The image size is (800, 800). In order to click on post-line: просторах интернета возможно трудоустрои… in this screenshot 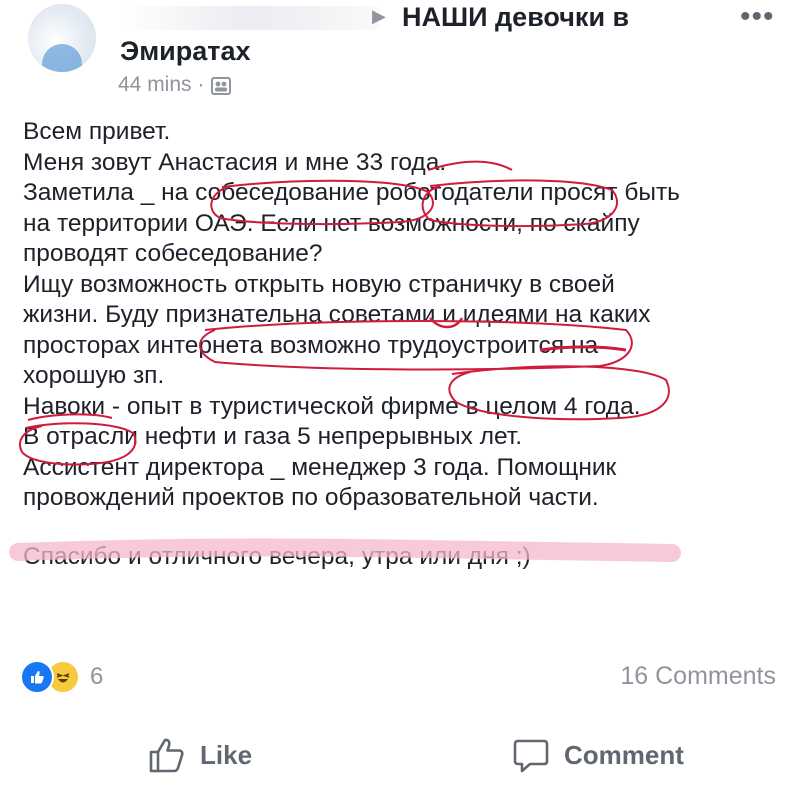, I will do `click(311, 345)`.